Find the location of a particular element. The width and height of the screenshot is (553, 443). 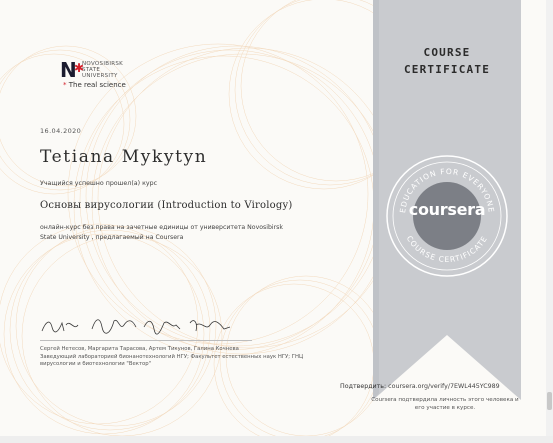

vertical-scrollbar is located at coordinates (549, 221).